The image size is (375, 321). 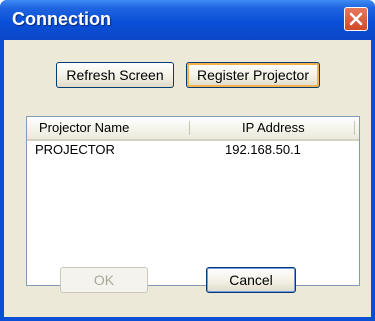 What do you see at coordinates (273, 127) in the screenshot?
I see `column-header-ip-address: IP Address` at bounding box center [273, 127].